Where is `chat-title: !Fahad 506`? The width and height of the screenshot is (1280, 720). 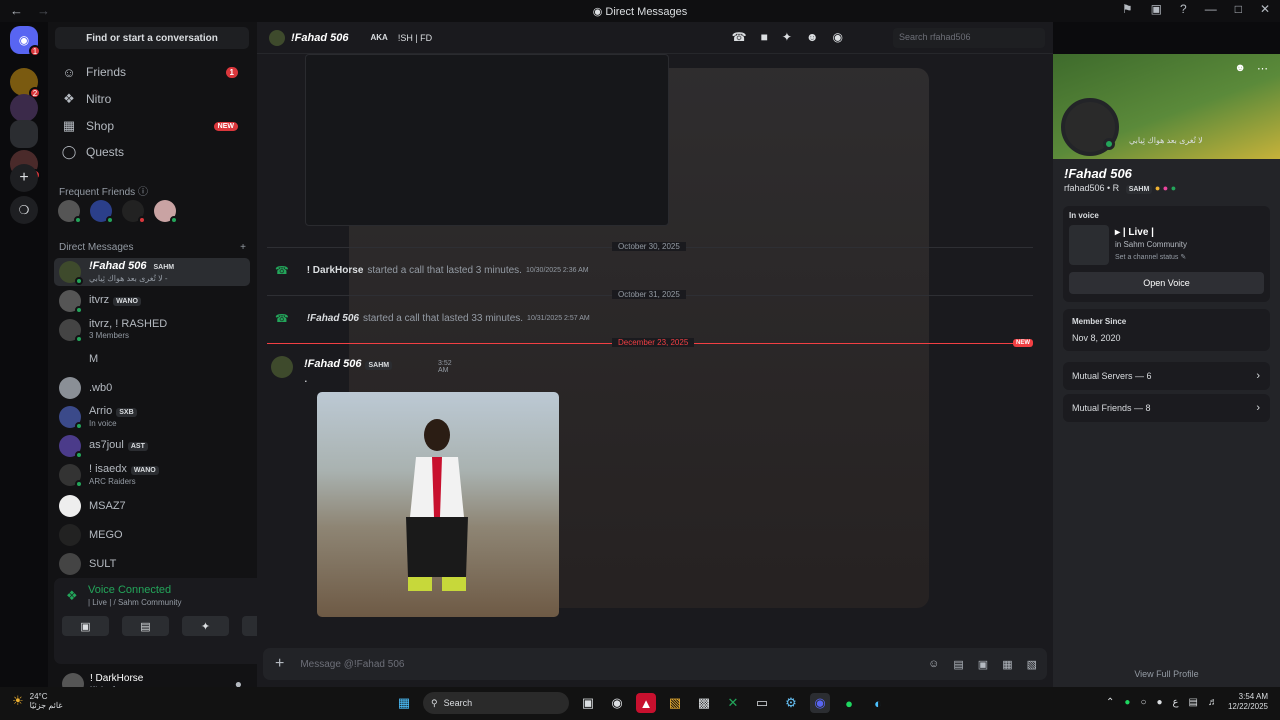
chat-title: !Fahad 506 is located at coordinates (320, 37).